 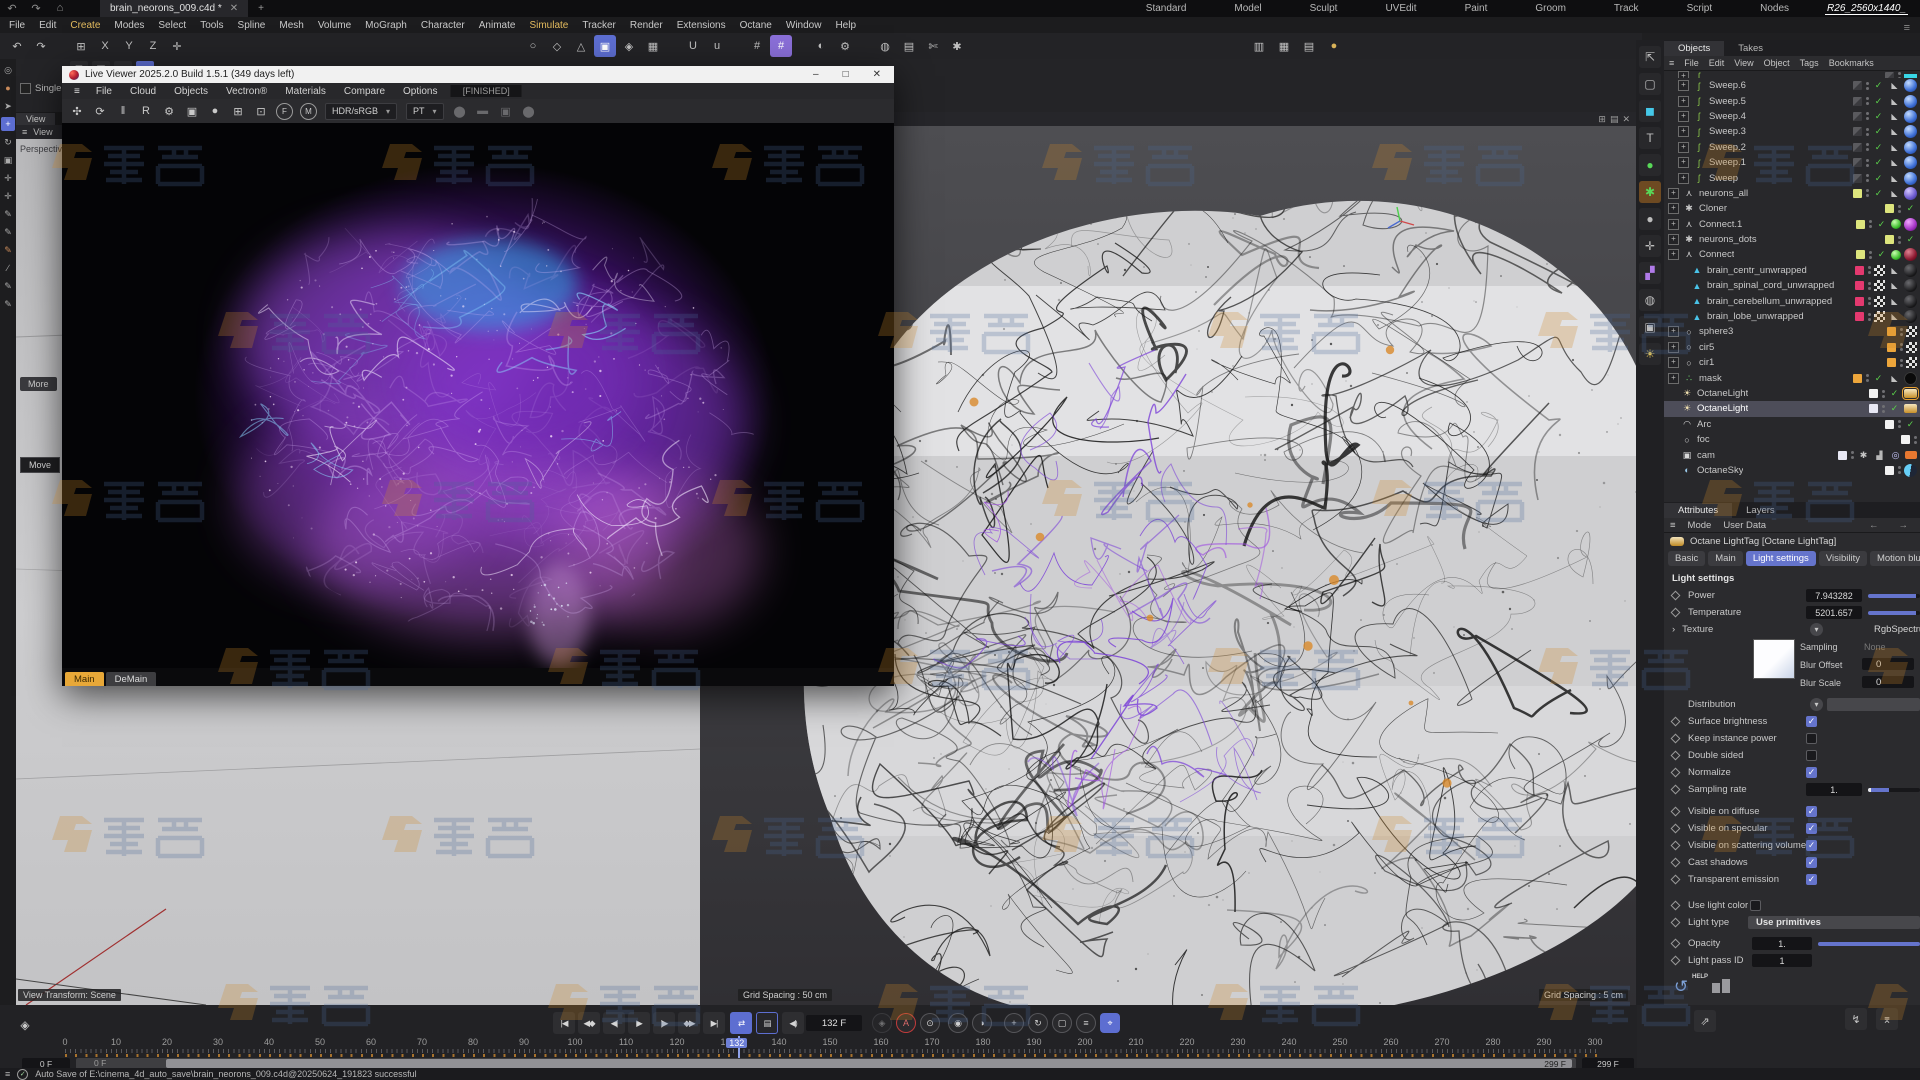 What do you see at coordinates (757, 46) in the screenshot?
I see `grid-icon: #` at bounding box center [757, 46].